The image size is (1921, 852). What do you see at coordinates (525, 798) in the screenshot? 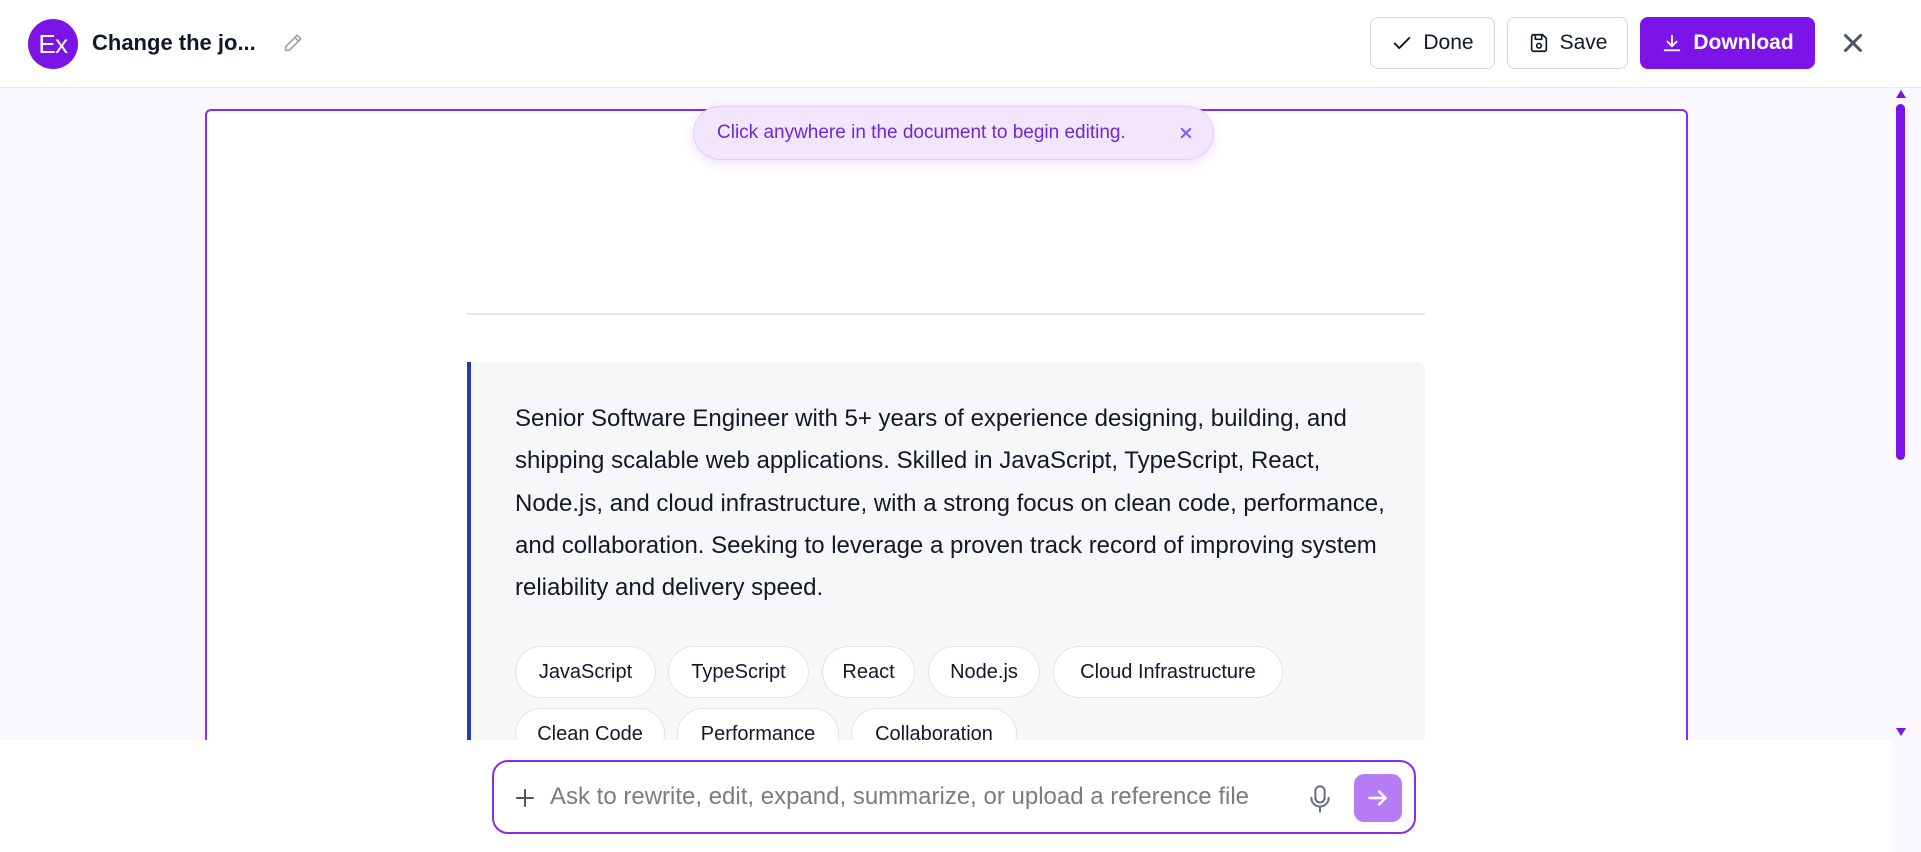
I see `plus-icon` at bounding box center [525, 798].